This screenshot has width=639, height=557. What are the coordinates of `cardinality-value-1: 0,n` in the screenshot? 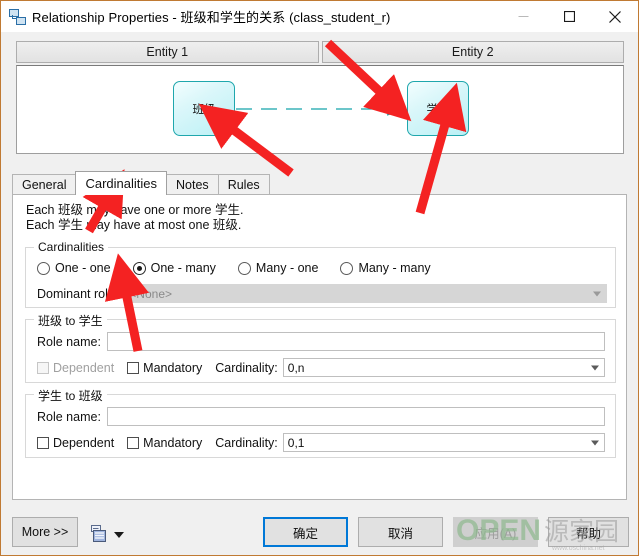 It's located at (296, 367).